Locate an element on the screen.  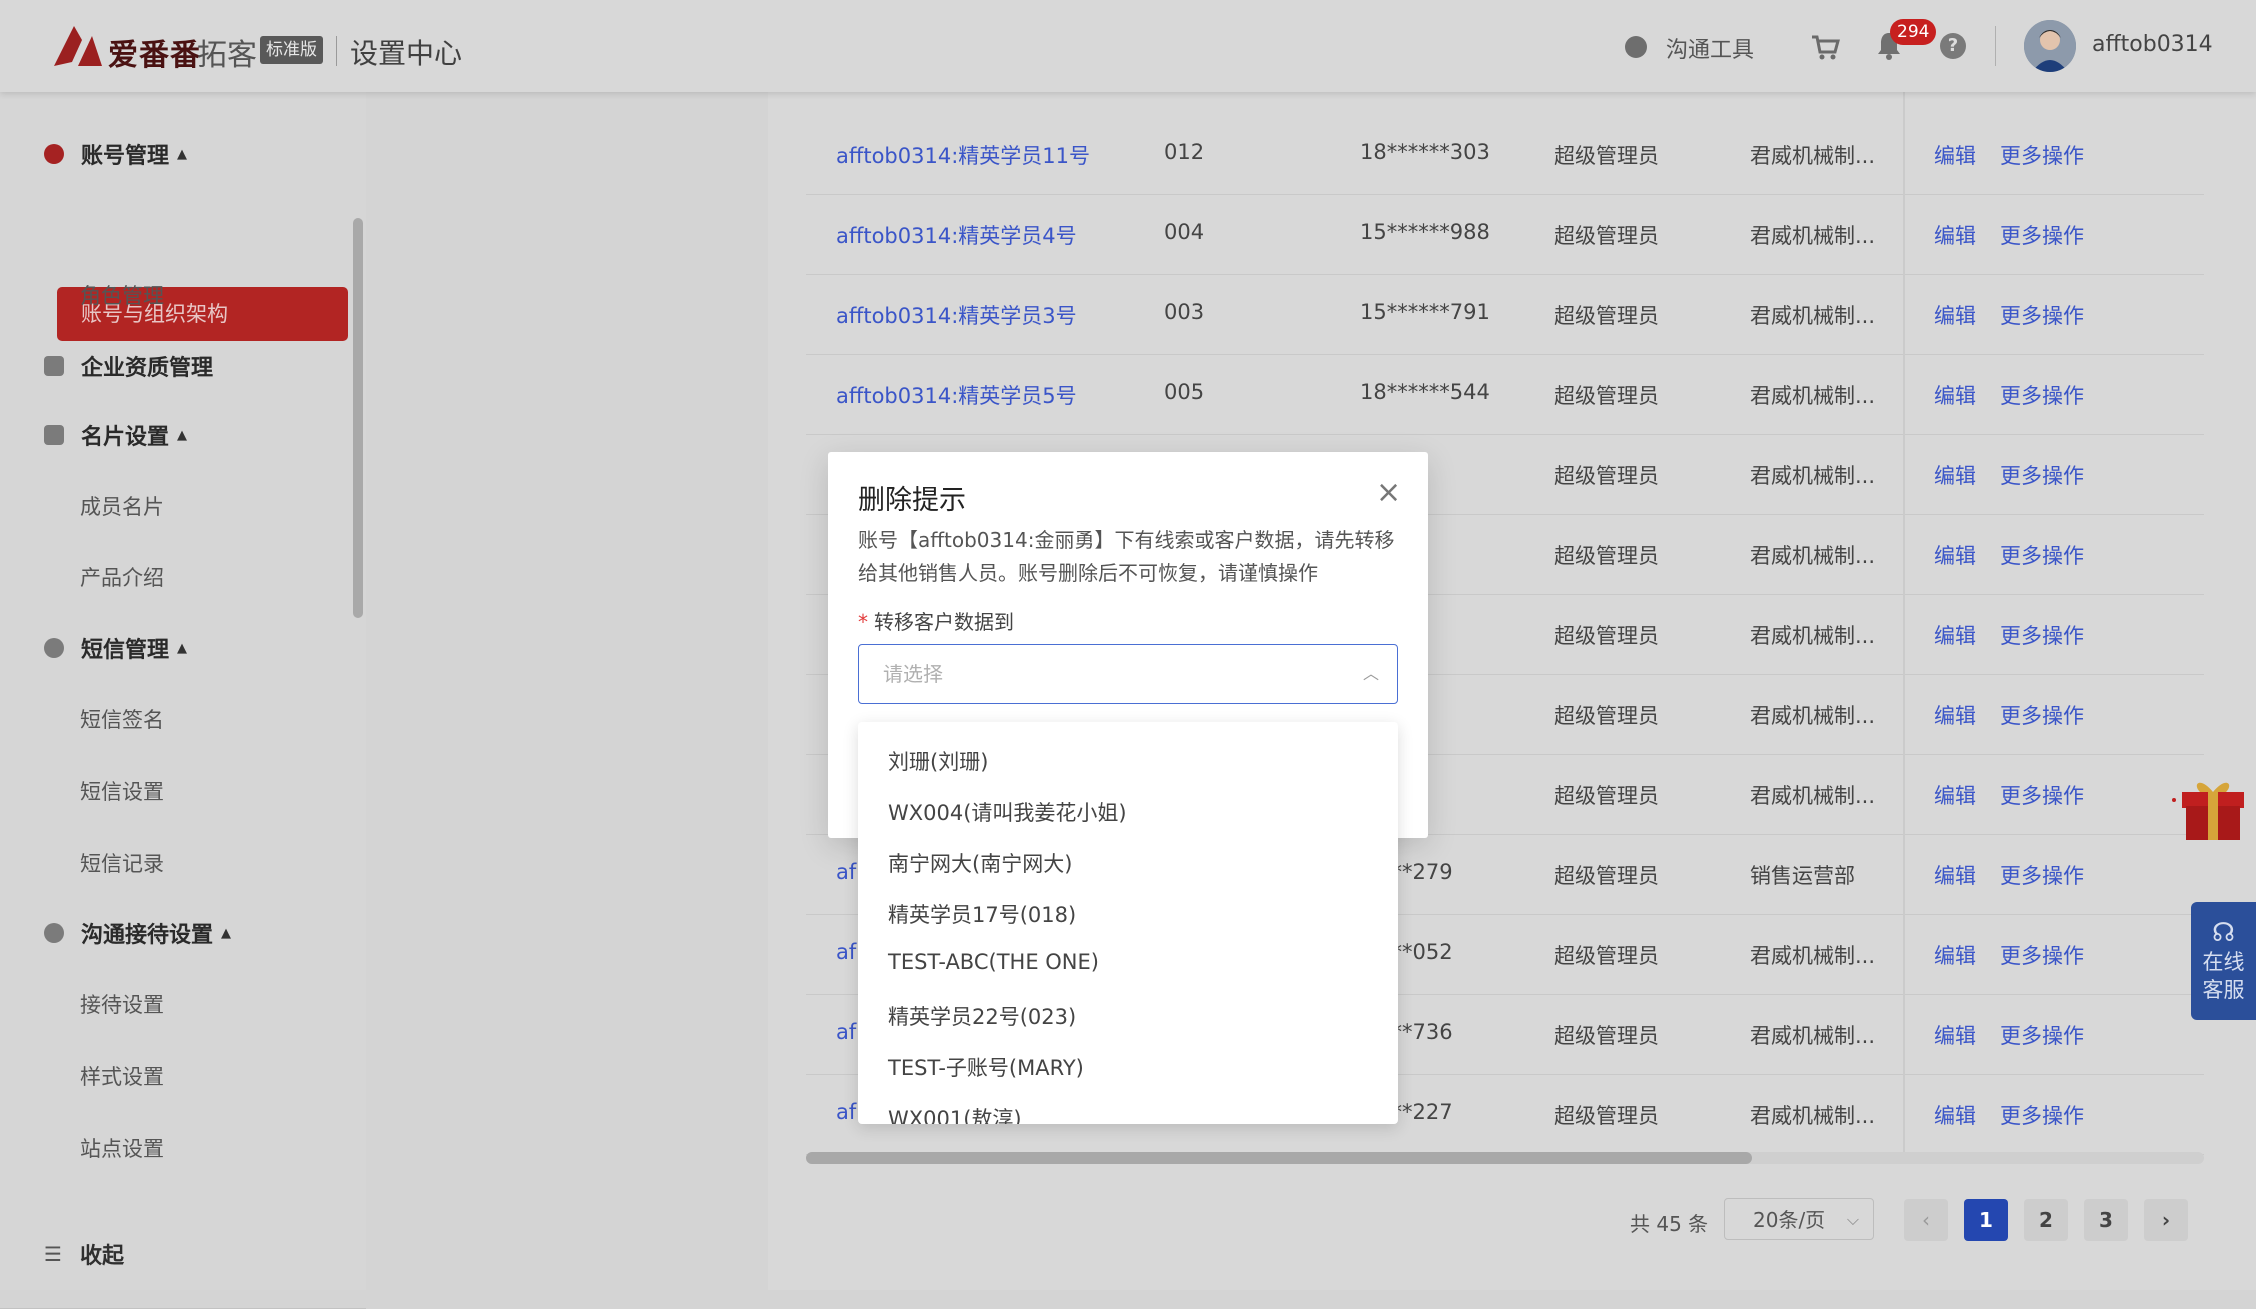
dropdown-option: WX001(敖淳) is located at coordinates (955, 1113).